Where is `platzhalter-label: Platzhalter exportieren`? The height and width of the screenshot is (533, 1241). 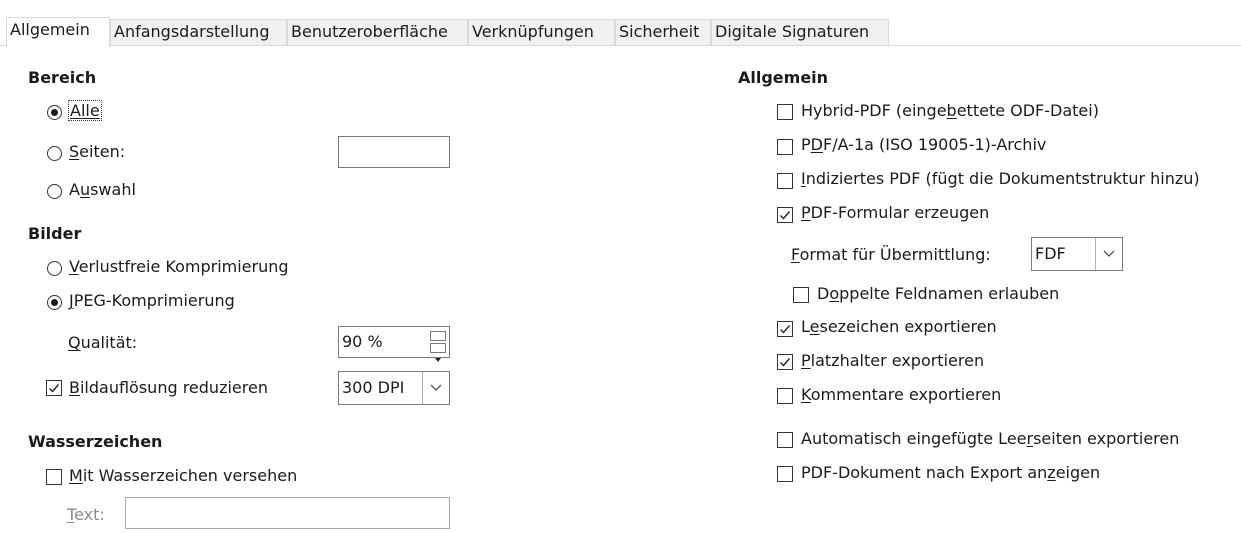
platzhalter-label: Platzhalter exportieren is located at coordinates (892, 360).